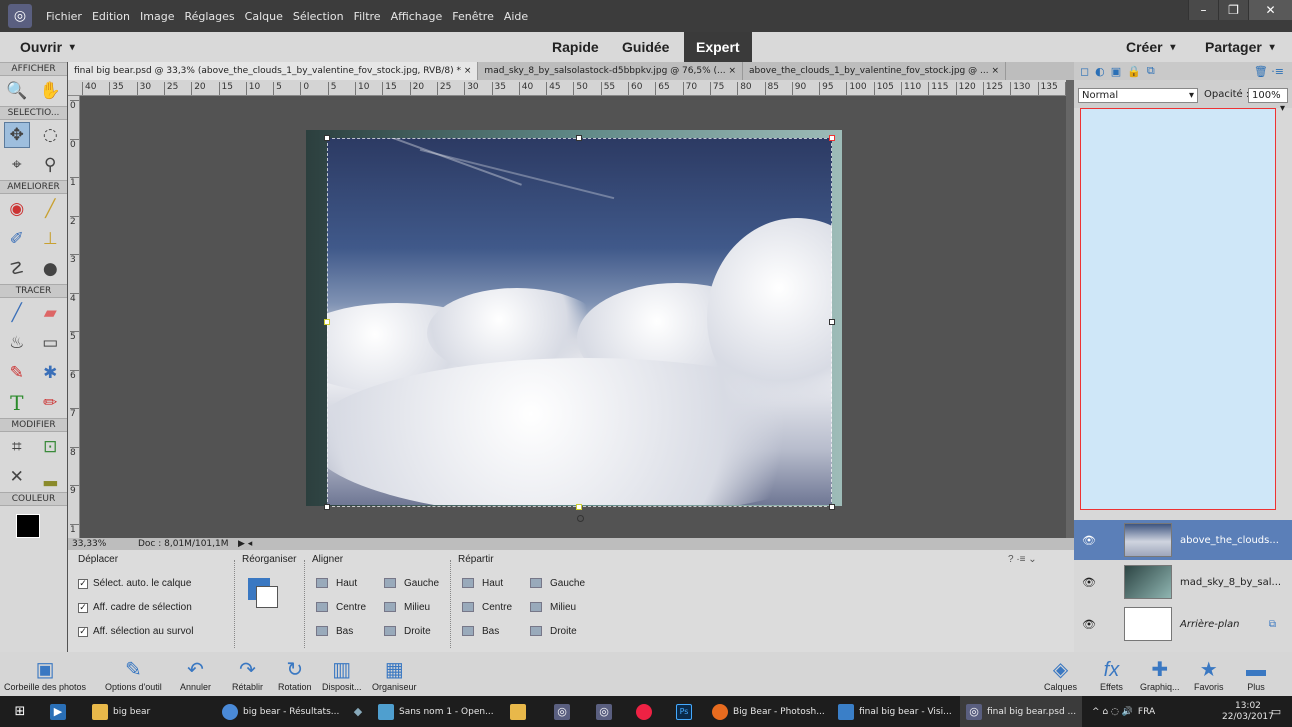  What do you see at coordinates (1269, 71) in the screenshot?
I see `trash-icon: 🗑 ·≡` at bounding box center [1269, 71].